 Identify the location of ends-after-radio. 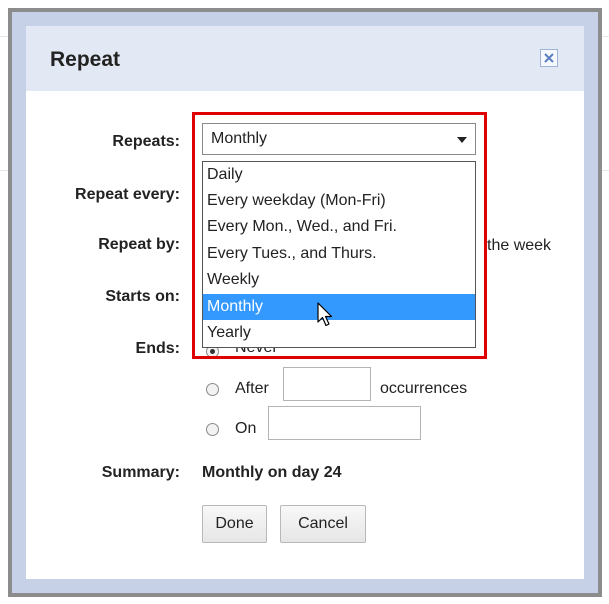
(212, 389).